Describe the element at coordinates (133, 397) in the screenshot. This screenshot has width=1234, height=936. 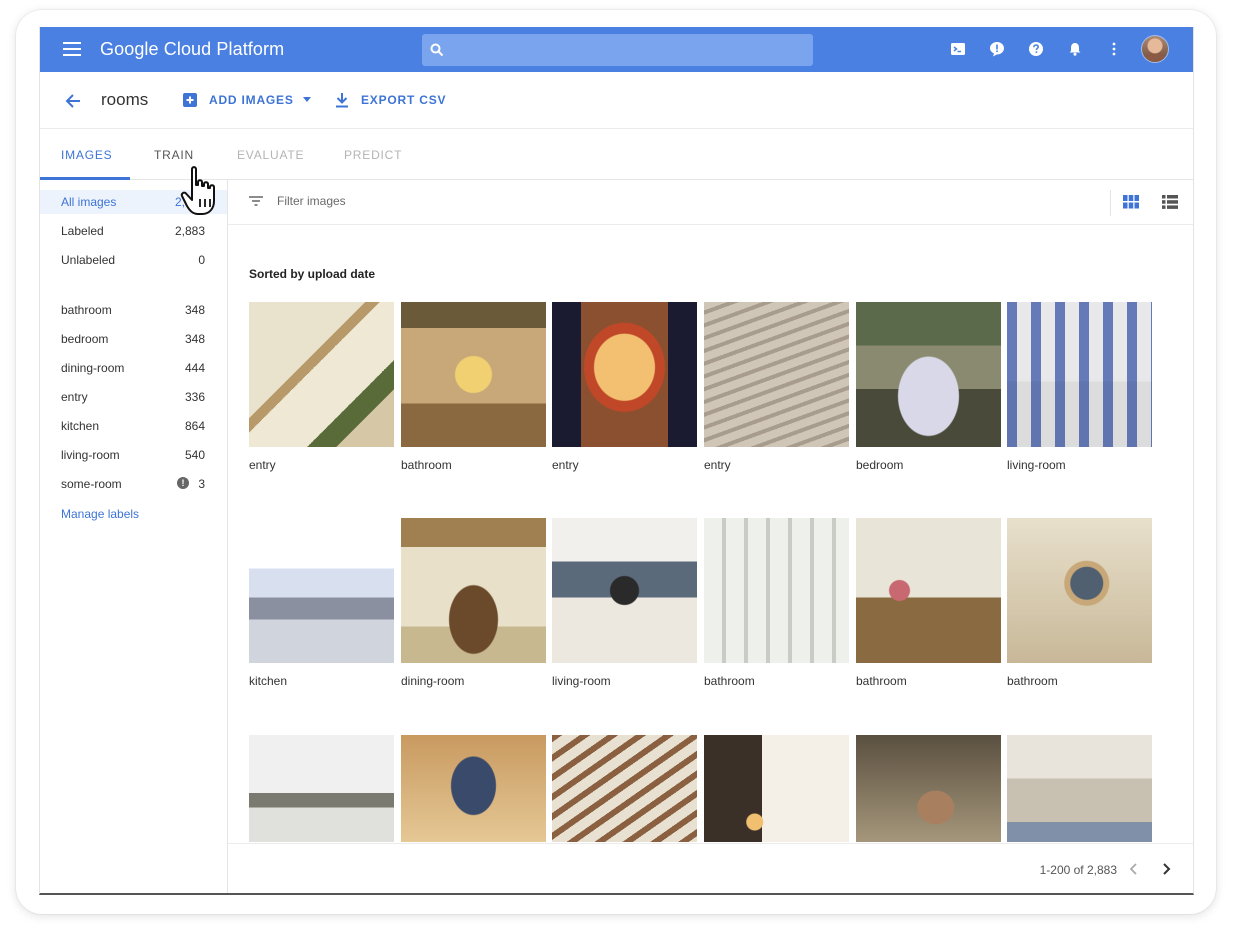
I see `sidebar-item-entry: entry 336` at that location.